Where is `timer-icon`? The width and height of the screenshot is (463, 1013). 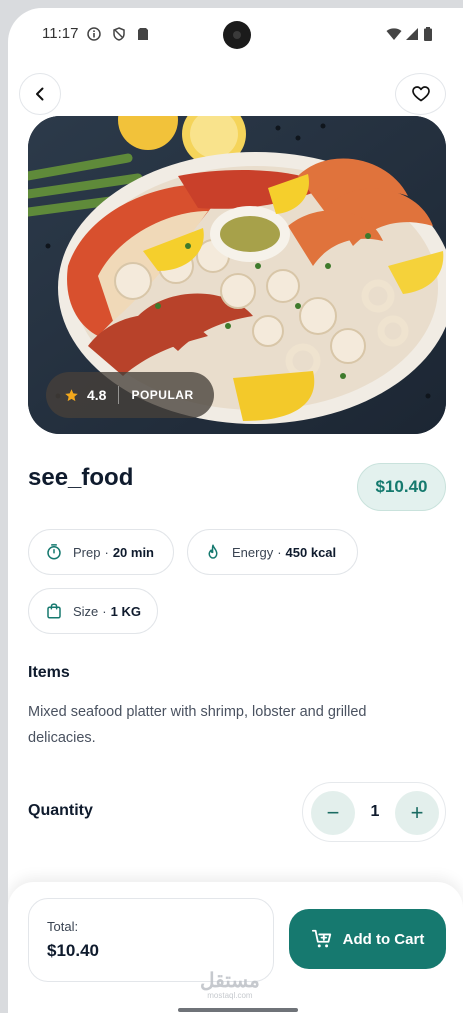 timer-icon is located at coordinates (54, 552).